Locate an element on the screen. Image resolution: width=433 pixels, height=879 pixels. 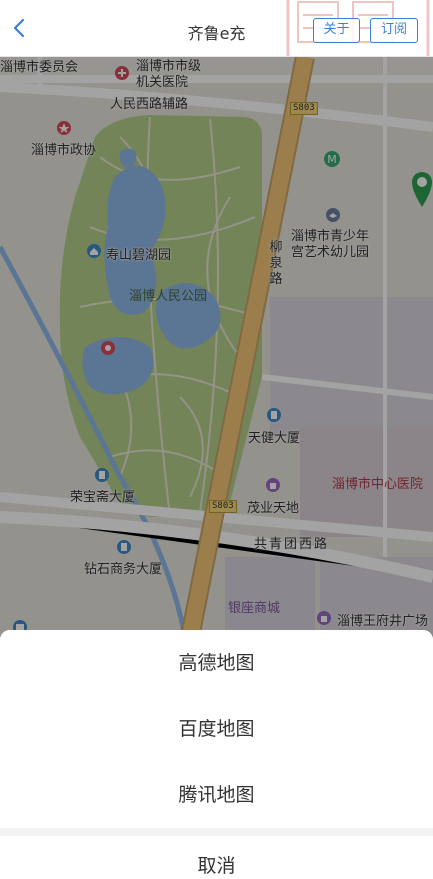
page-title: 齐鲁e充 is located at coordinates (216, 33).